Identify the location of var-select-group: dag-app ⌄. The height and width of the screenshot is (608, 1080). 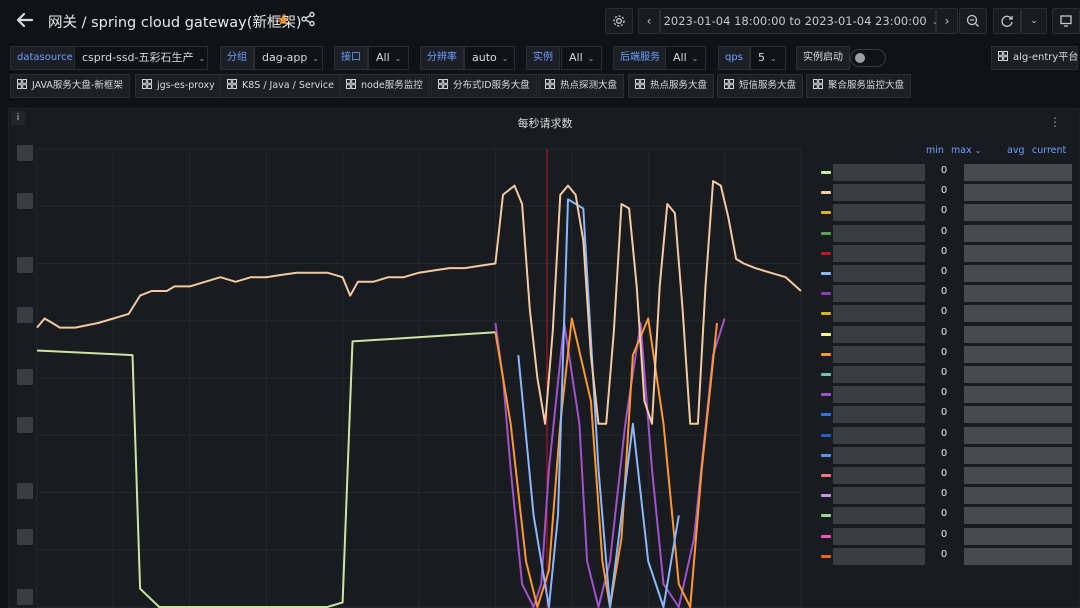
(288, 58).